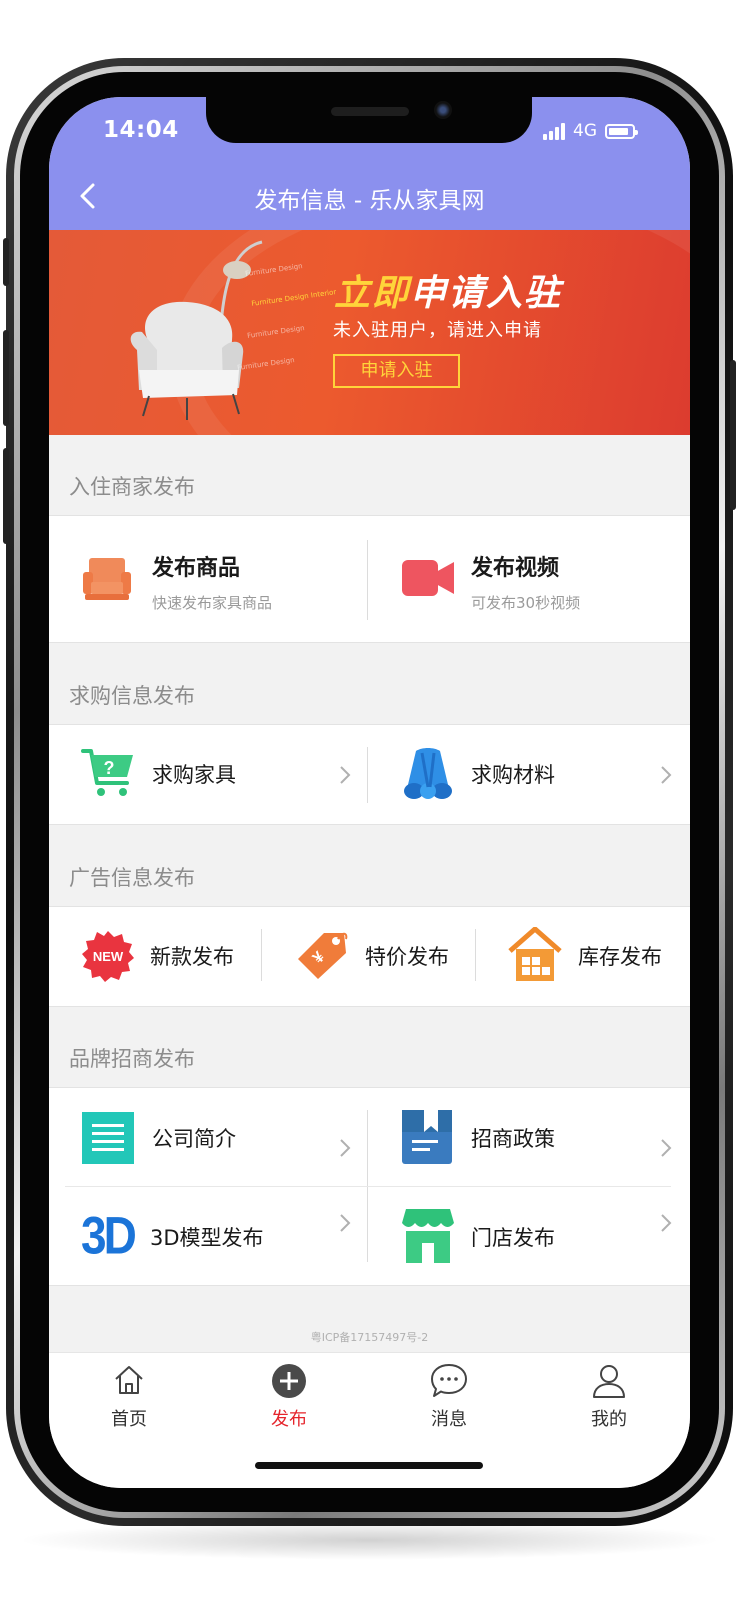 Image resolution: width=739 pixels, height=1600 pixels. Describe the element at coordinates (369, 1540) in the screenshot. I see `phone-shadow` at that location.